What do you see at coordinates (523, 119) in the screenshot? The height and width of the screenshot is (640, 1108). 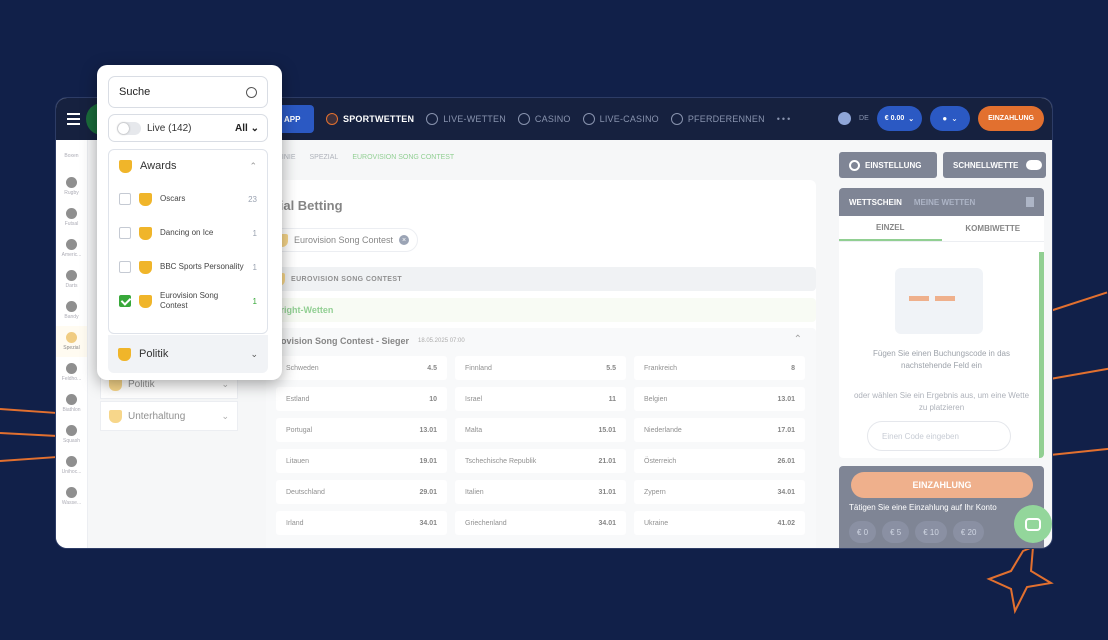 I see `casino-chip-icon` at bounding box center [523, 119].